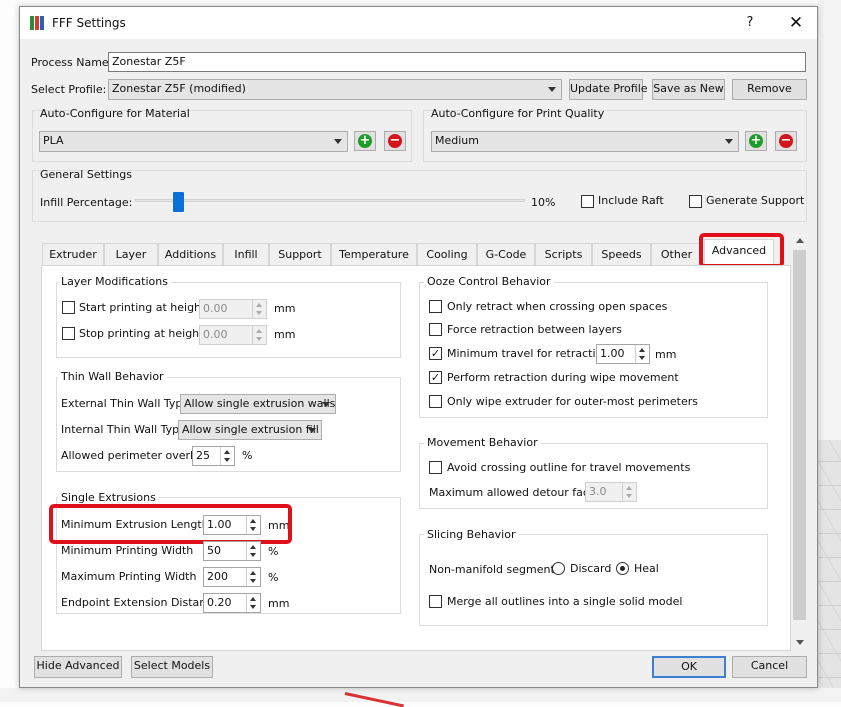 This screenshot has height=707, width=841. I want to click on select-profile-value: Zonestar Z5F (modified), so click(179, 88).